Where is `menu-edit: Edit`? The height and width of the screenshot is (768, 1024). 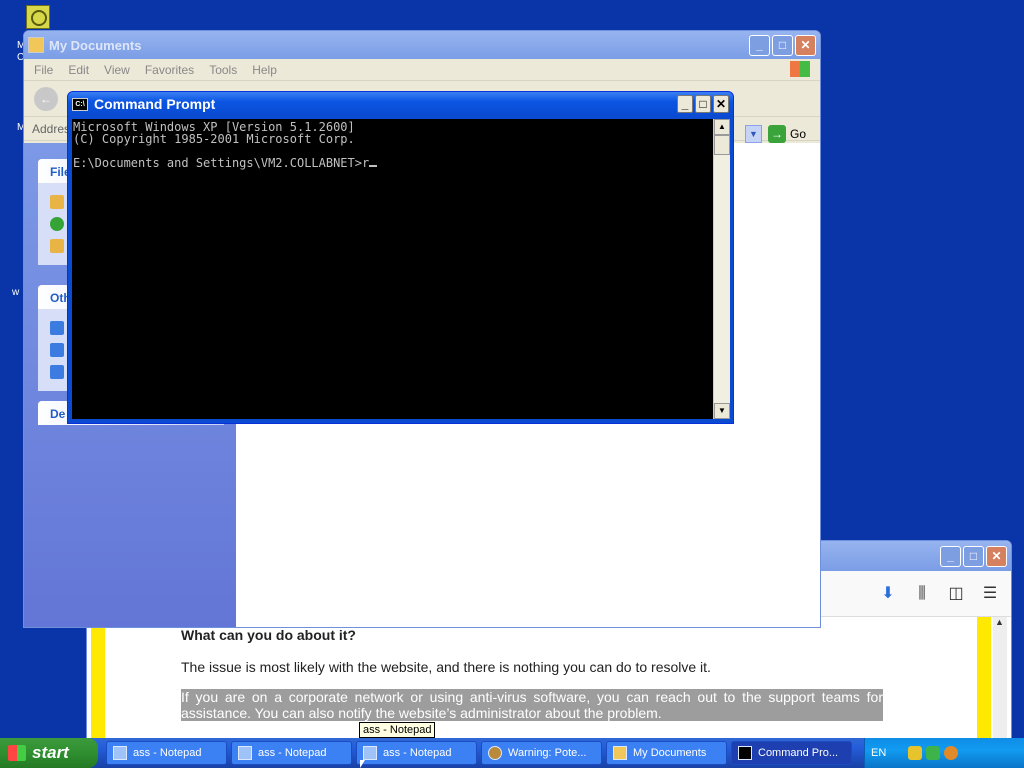
menu-edit: Edit is located at coordinates (78, 70).